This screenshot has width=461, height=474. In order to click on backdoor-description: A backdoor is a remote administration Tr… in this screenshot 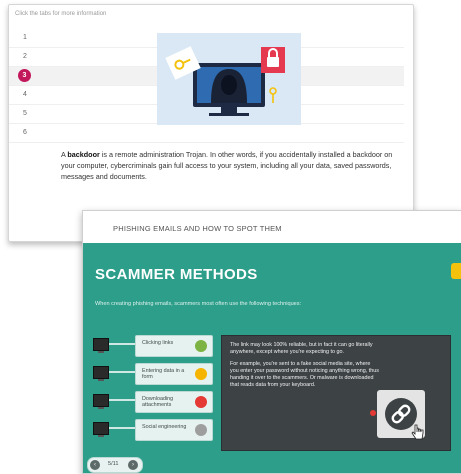, I will do `click(227, 165)`.